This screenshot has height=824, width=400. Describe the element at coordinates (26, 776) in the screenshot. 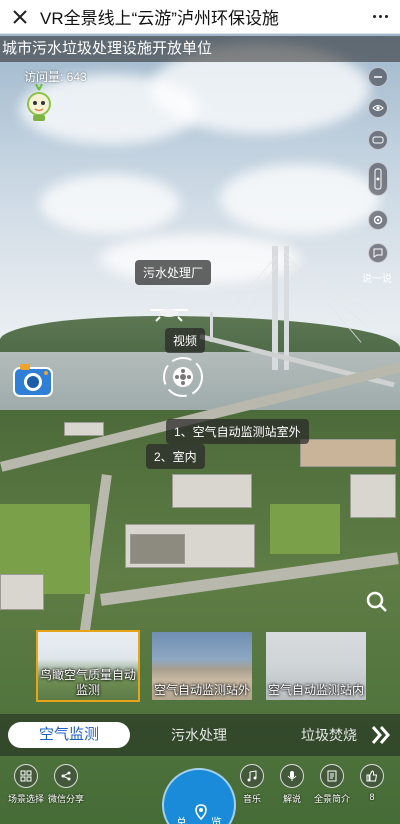

I see `grid-icon` at that location.